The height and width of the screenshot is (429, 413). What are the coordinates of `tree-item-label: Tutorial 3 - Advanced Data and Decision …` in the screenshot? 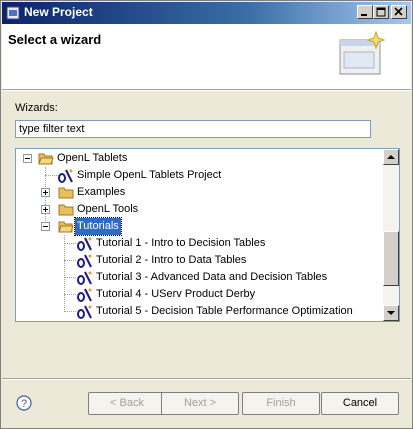 It's located at (212, 277).